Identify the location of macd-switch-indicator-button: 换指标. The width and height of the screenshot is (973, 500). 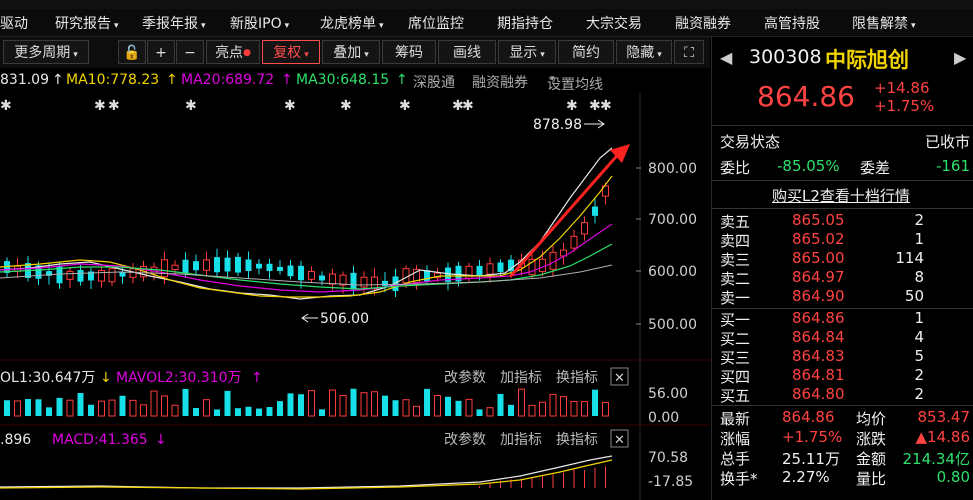
(577, 439).